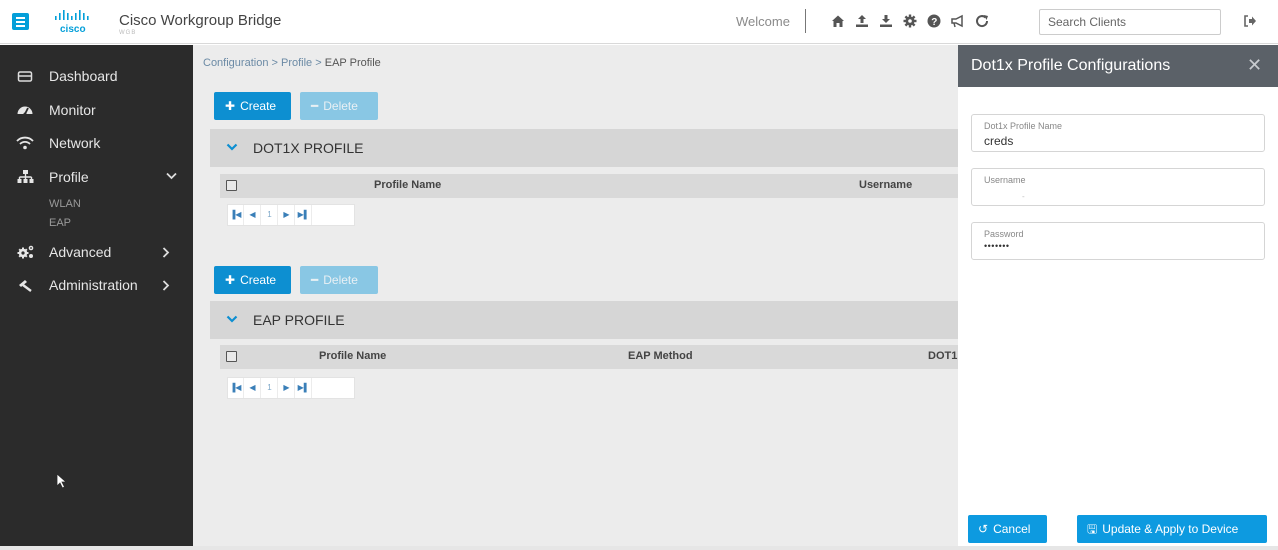 The height and width of the screenshot is (550, 1278). I want to click on field-label: Password, so click(1004, 234).